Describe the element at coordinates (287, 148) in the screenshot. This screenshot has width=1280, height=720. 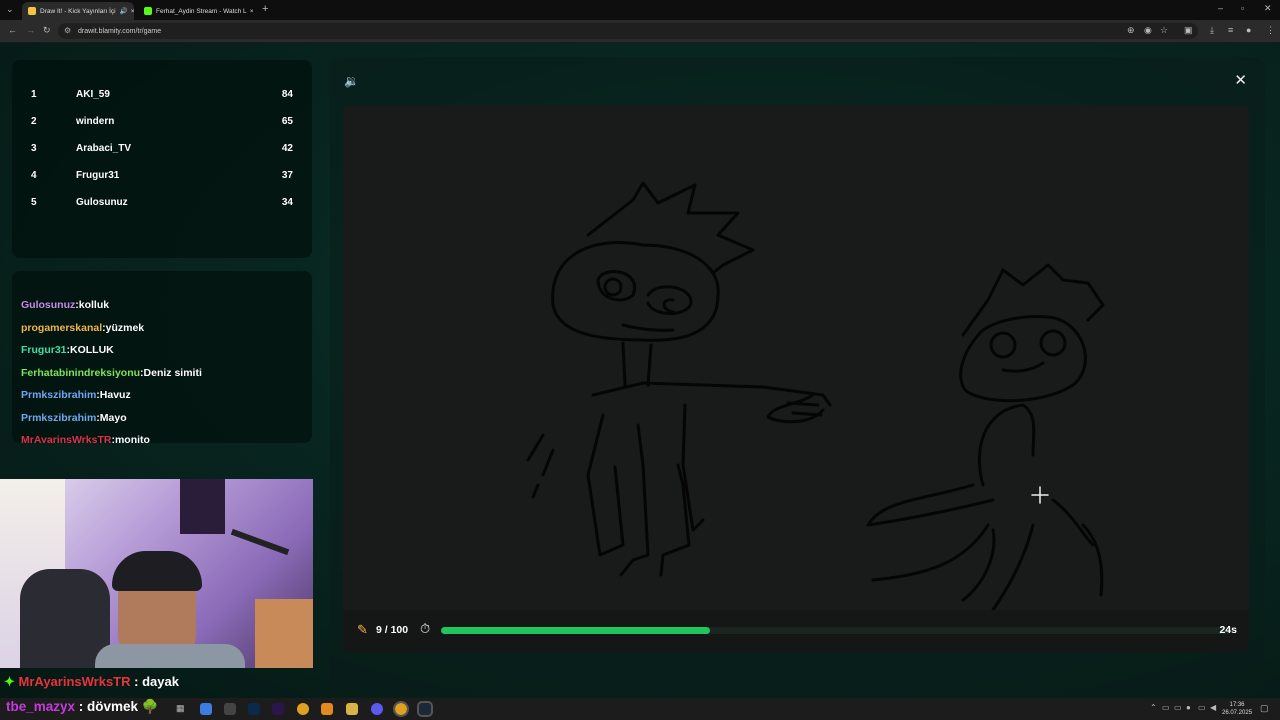
I see `player-score: 42` at that location.